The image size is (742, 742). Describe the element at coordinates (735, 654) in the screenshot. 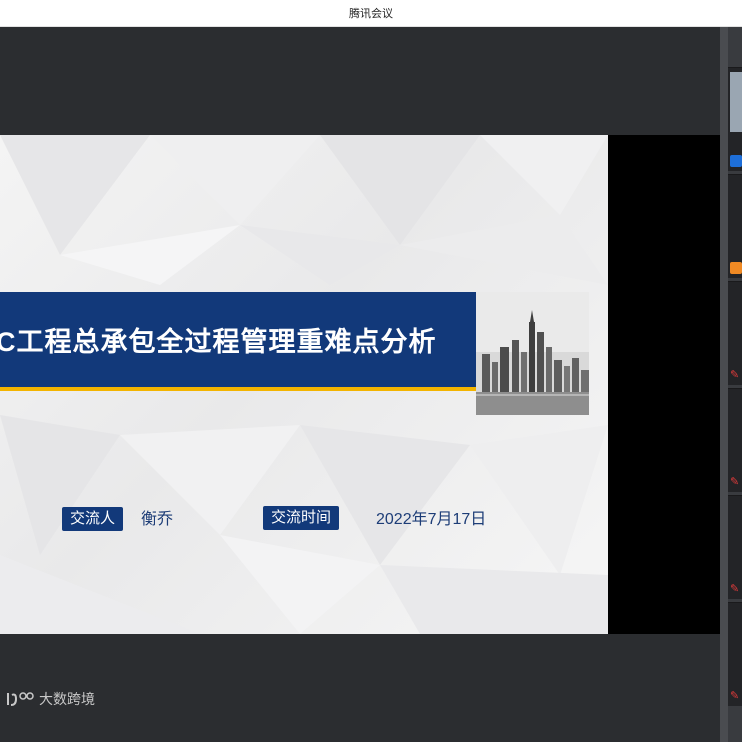

I see `participant-video-6: ✎` at that location.